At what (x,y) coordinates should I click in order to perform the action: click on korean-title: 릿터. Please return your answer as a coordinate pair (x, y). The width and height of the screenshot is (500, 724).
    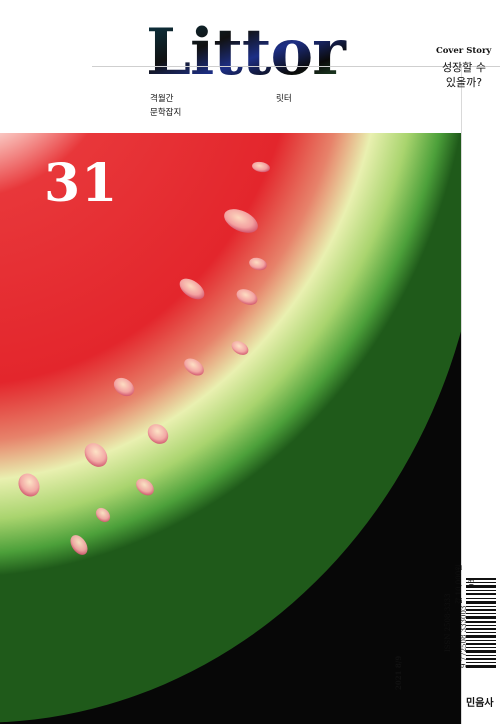
    Looking at the image, I should click on (284, 99).